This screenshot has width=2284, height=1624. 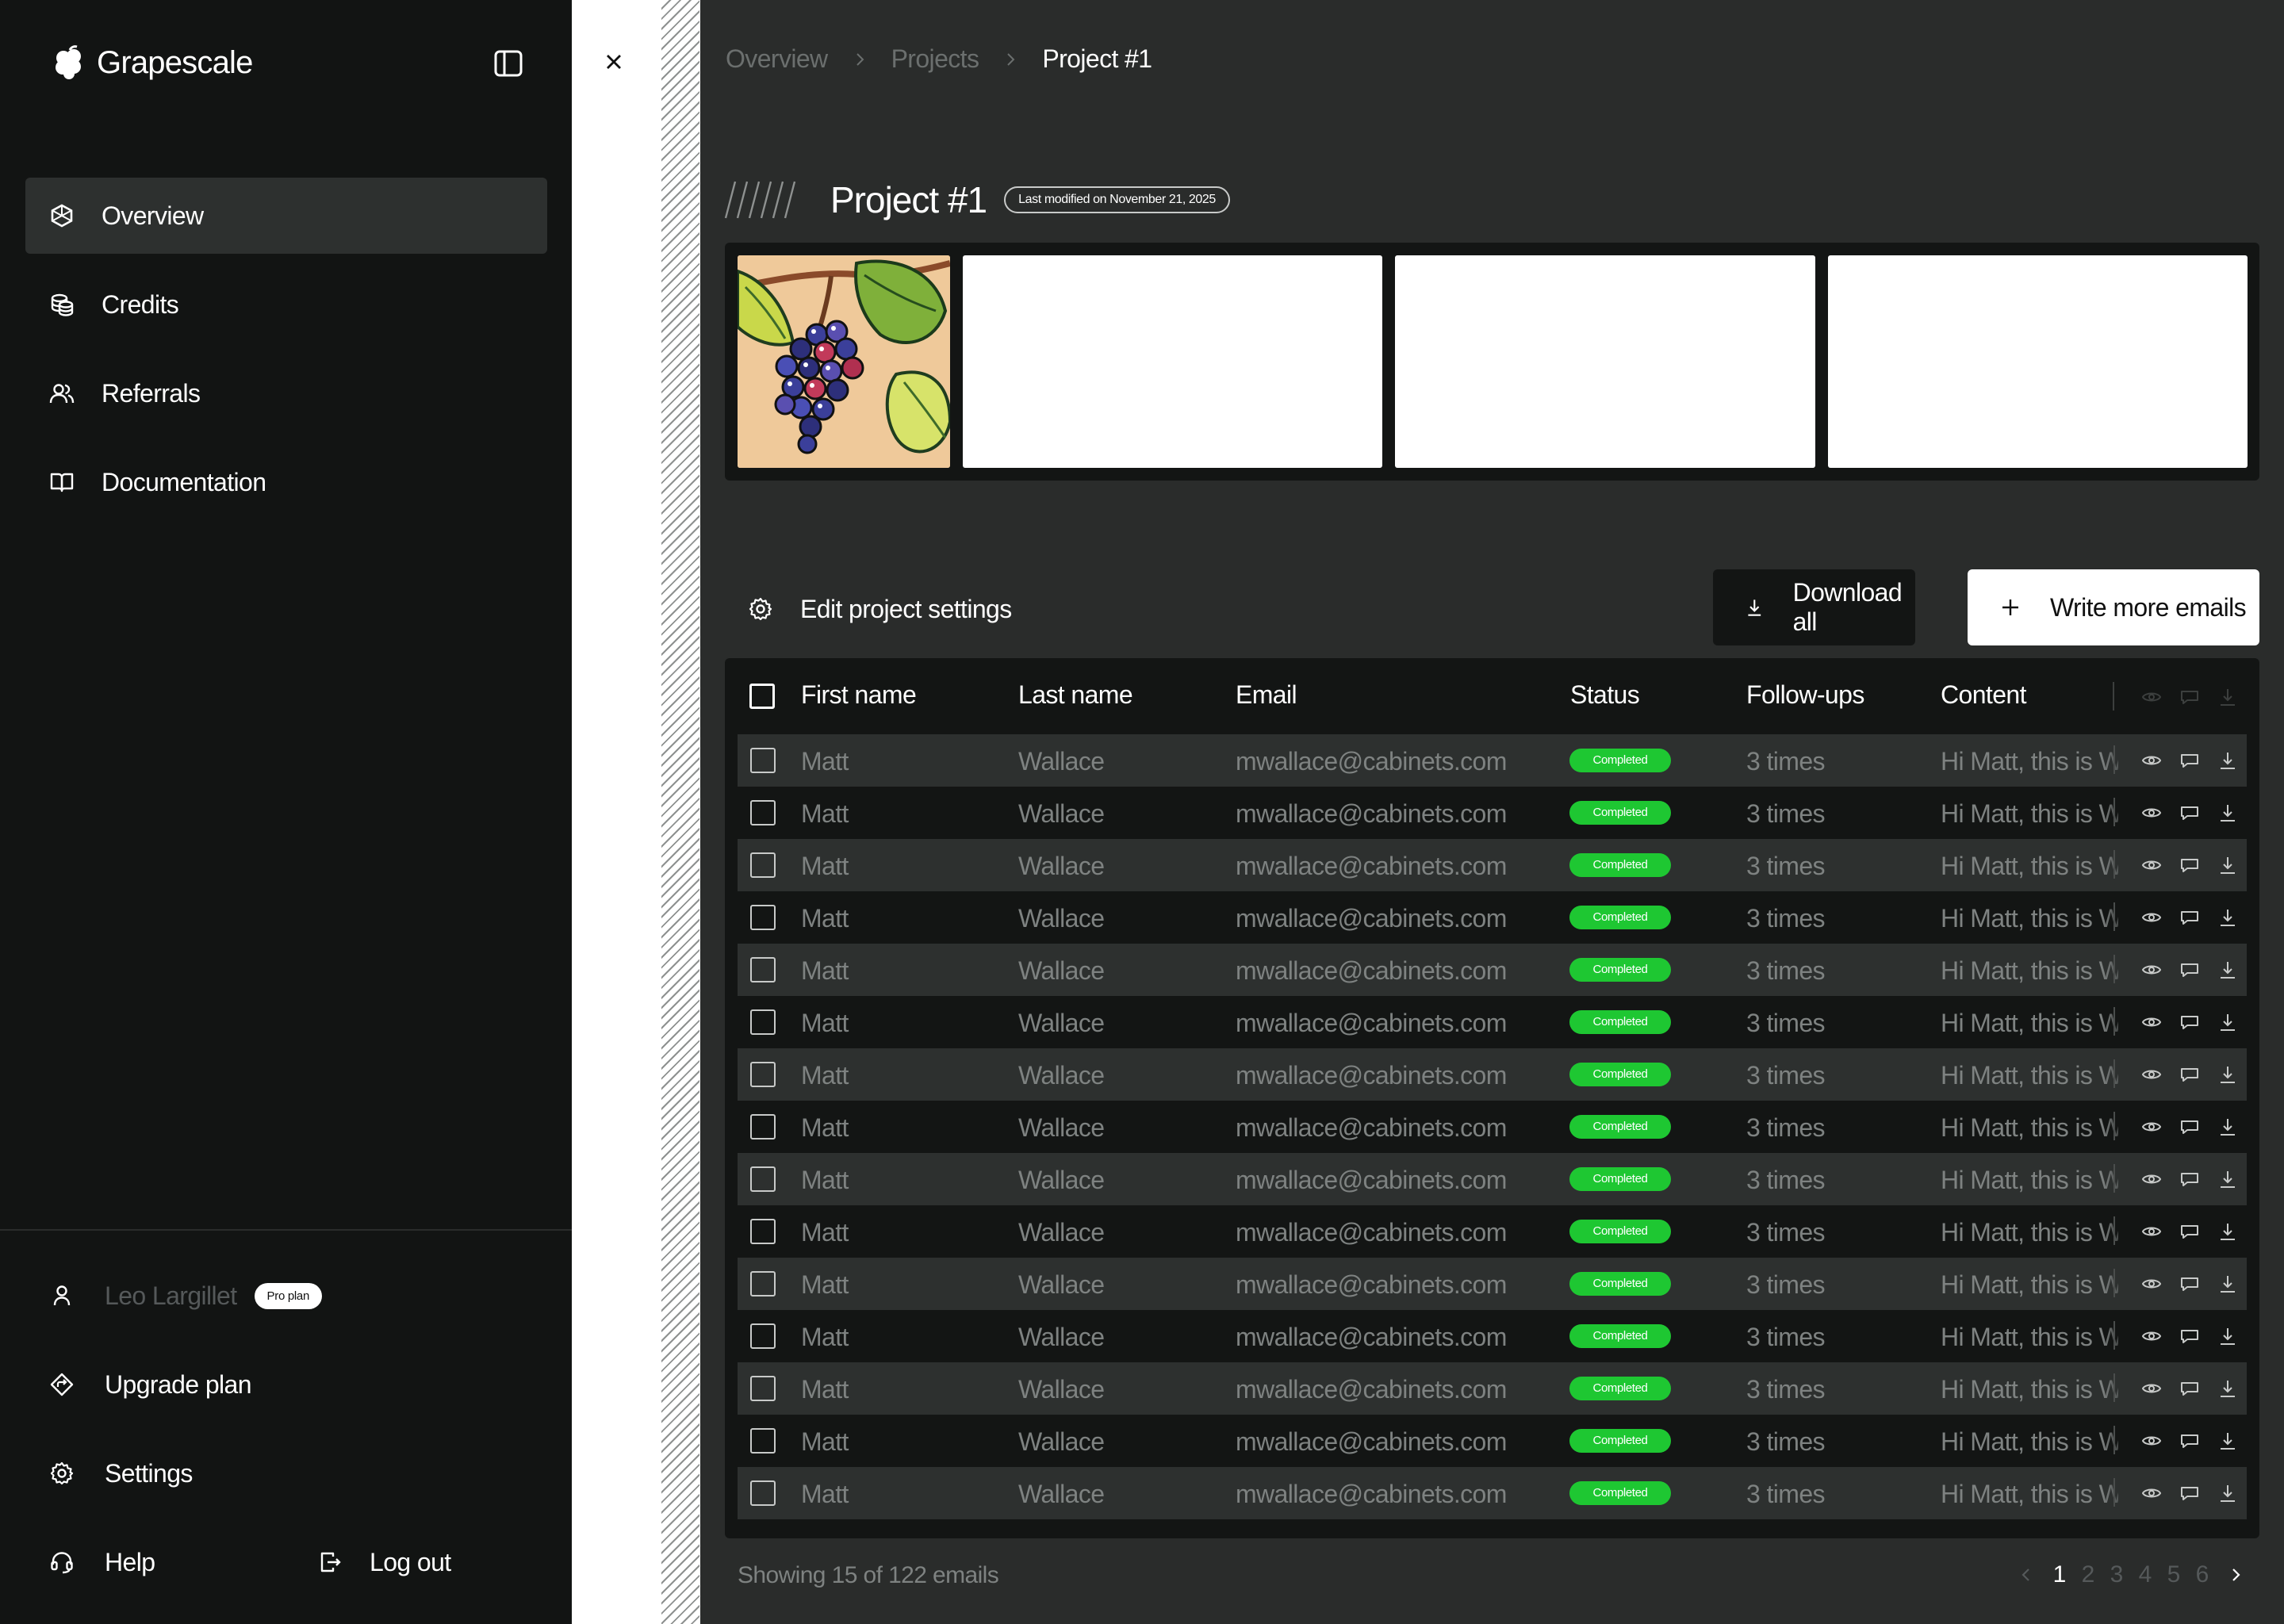 What do you see at coordinates (2059, 1574) in the screenshot?
I see `page-1: 1` at bounding box center [2059, 1574].